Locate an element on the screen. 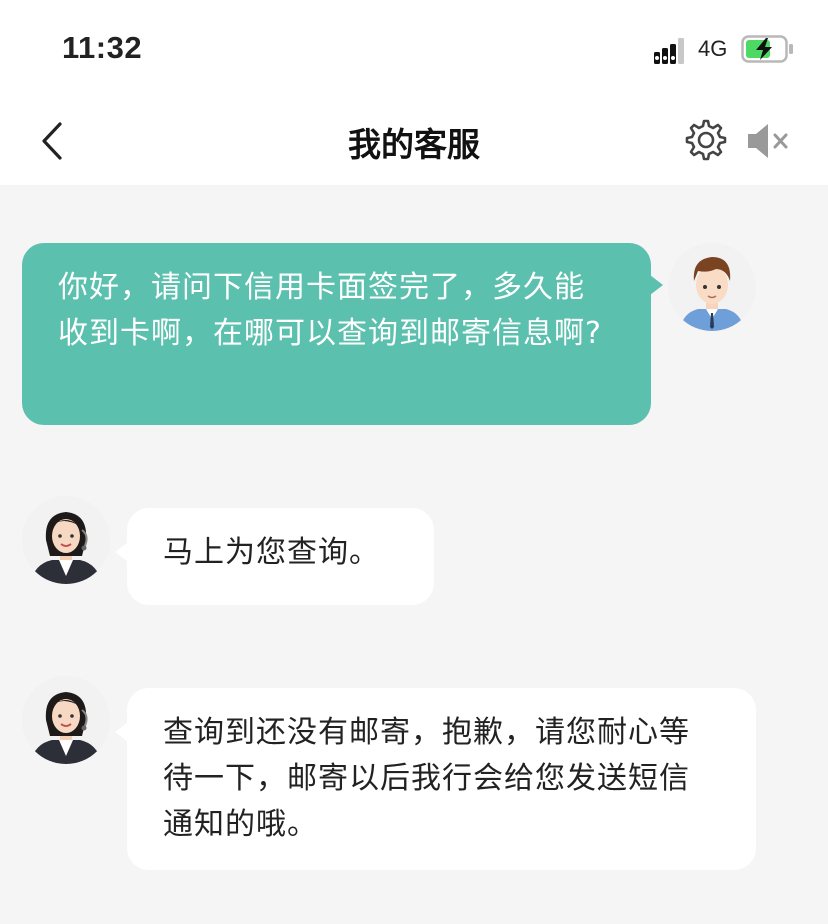  mute-button is located at coordinates (767, 141).